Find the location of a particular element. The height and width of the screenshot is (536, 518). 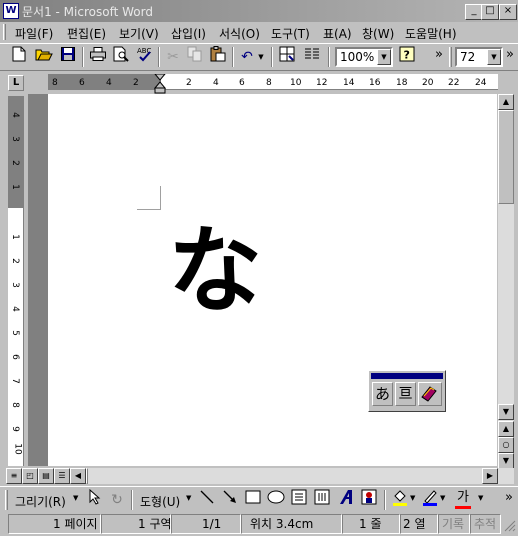

normal-view-icon: ≡ is located at coordinates (14, 476).